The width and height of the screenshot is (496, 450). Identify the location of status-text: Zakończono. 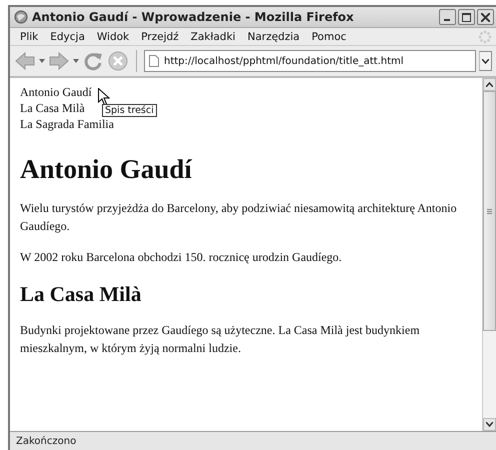
(46, 441).